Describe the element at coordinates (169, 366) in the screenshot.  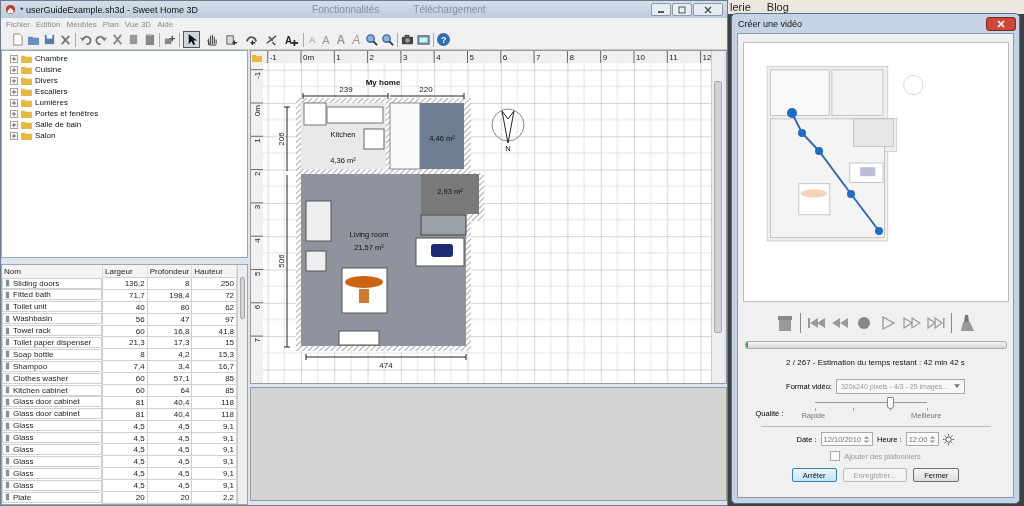
I see `table-cell: 3,4` at that location.